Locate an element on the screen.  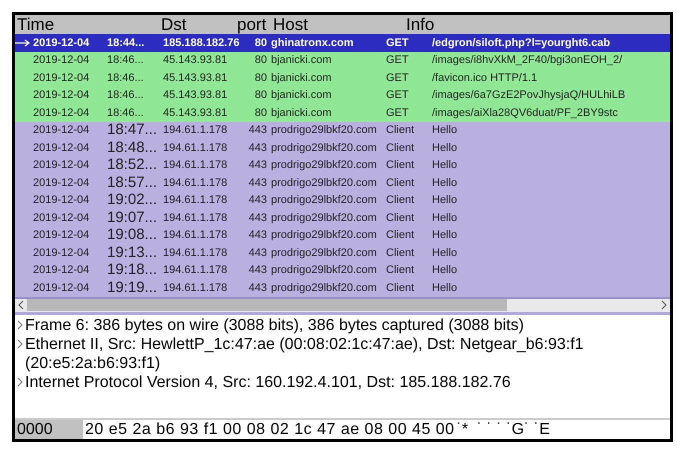
column-header: Host is located at coordinates (339, 24).